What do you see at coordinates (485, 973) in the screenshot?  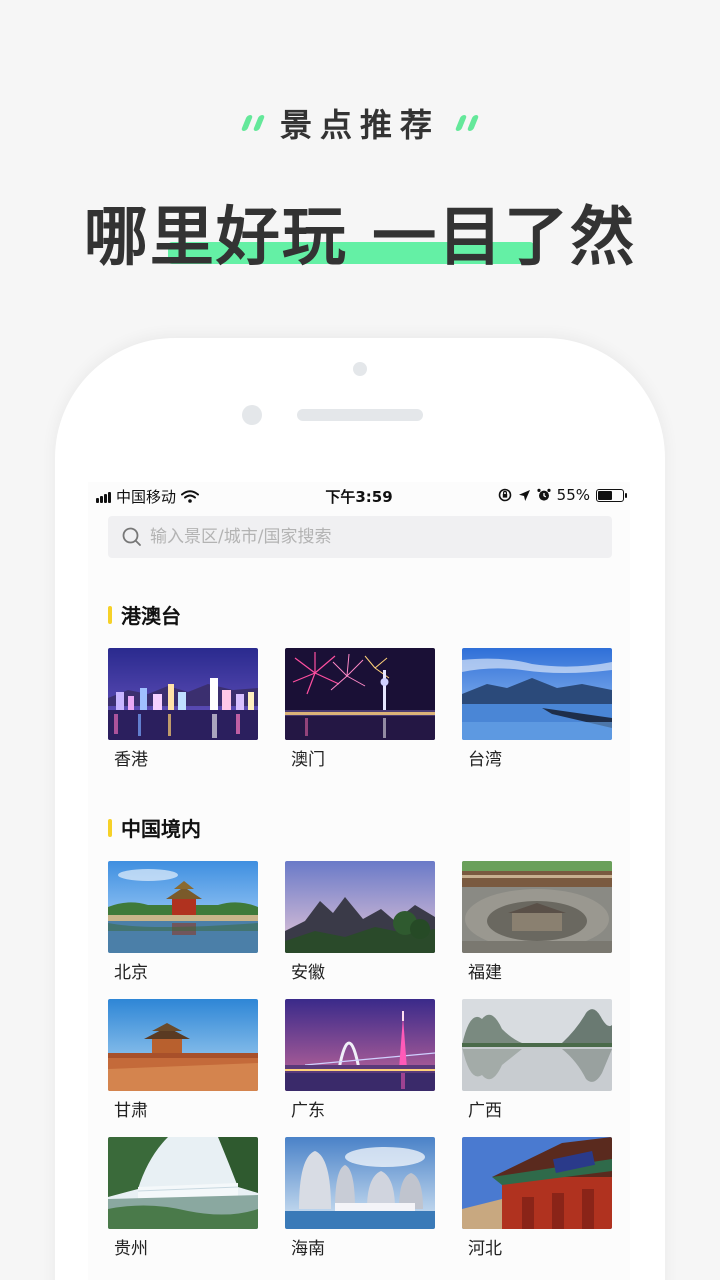 I see `destination-label: 福建` at bounding box center [485, 973].